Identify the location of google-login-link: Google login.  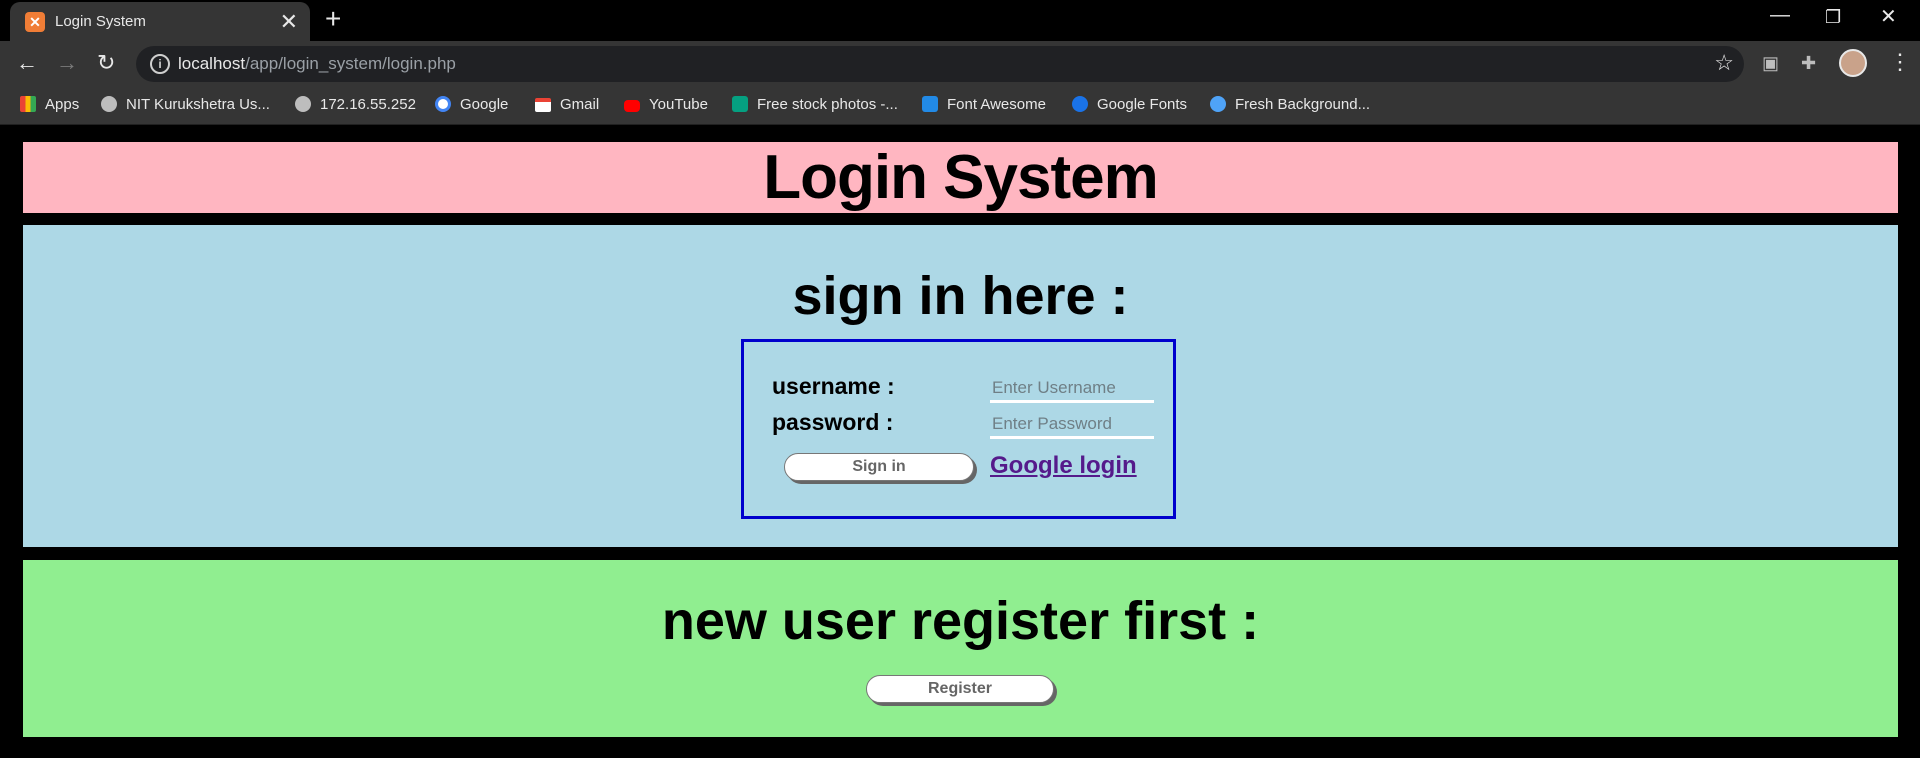
(1063, 466).